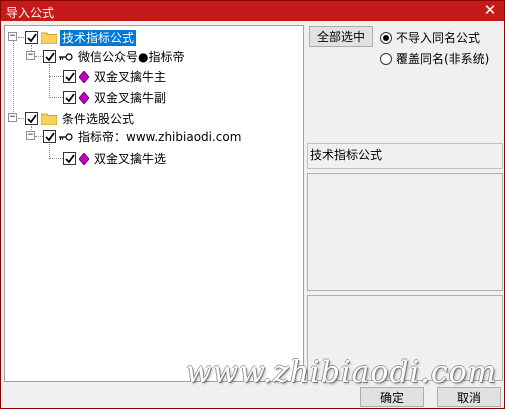  What do you see at coordinates (490, 10) in the screenshot?
I see `close-button: ✕` at bounding box center [490, 10].